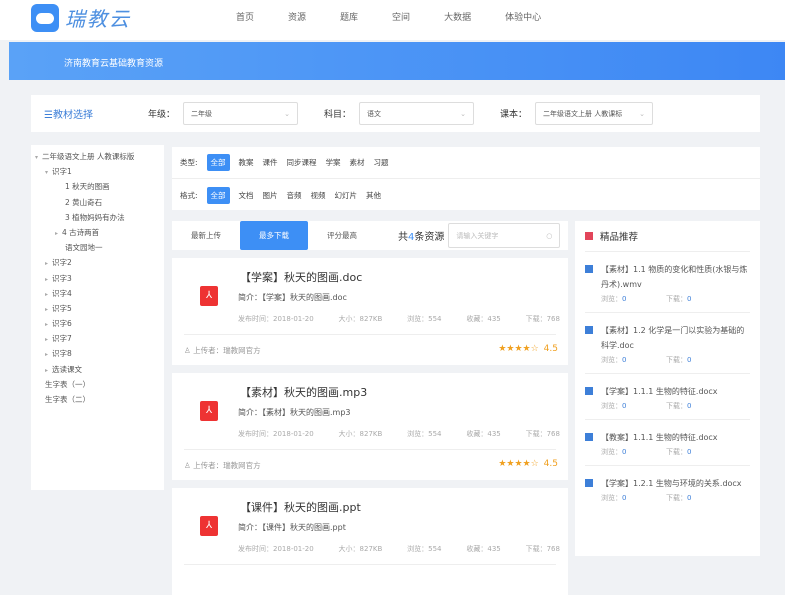  What do you see at coordinates (274, 235) in the screenshot?
I see `sort-most-downloaded: 最多下载` at bounding box center [274, 235].